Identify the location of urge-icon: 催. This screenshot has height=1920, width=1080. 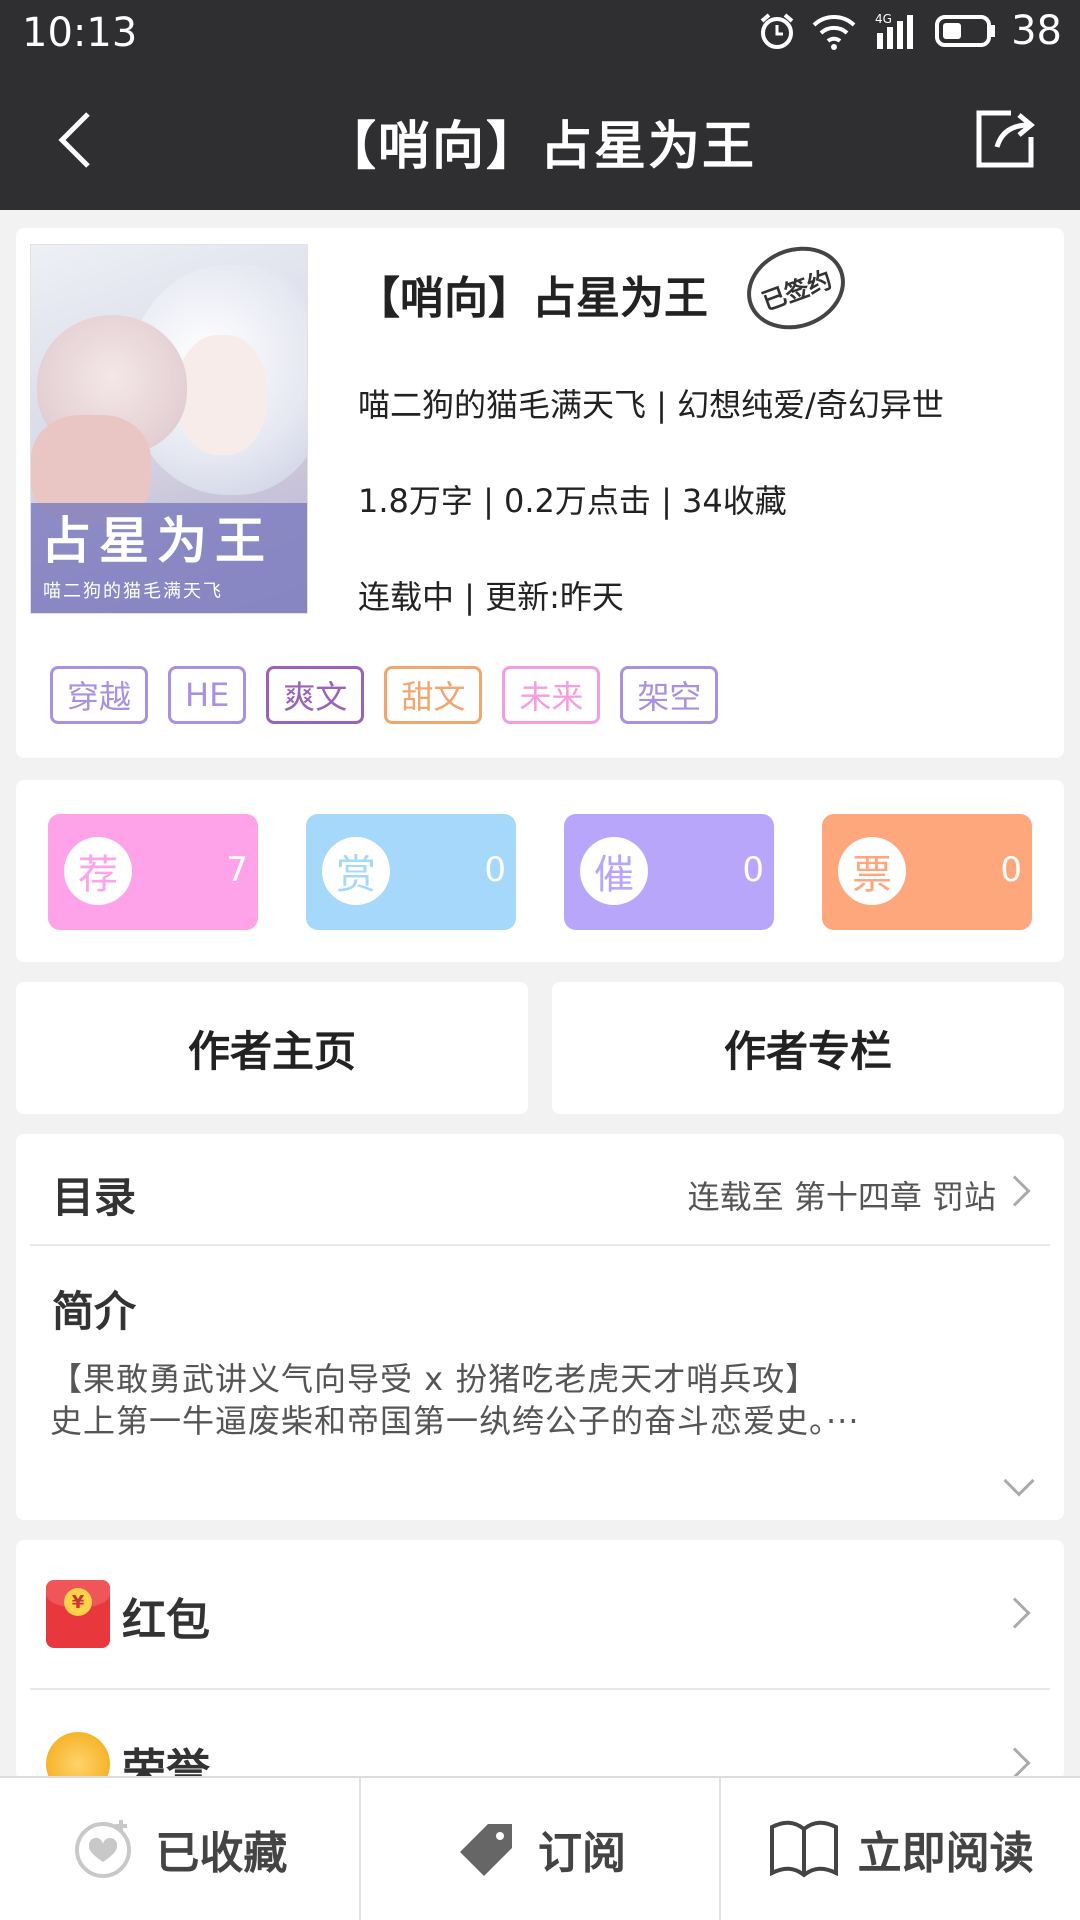
(614, 871).